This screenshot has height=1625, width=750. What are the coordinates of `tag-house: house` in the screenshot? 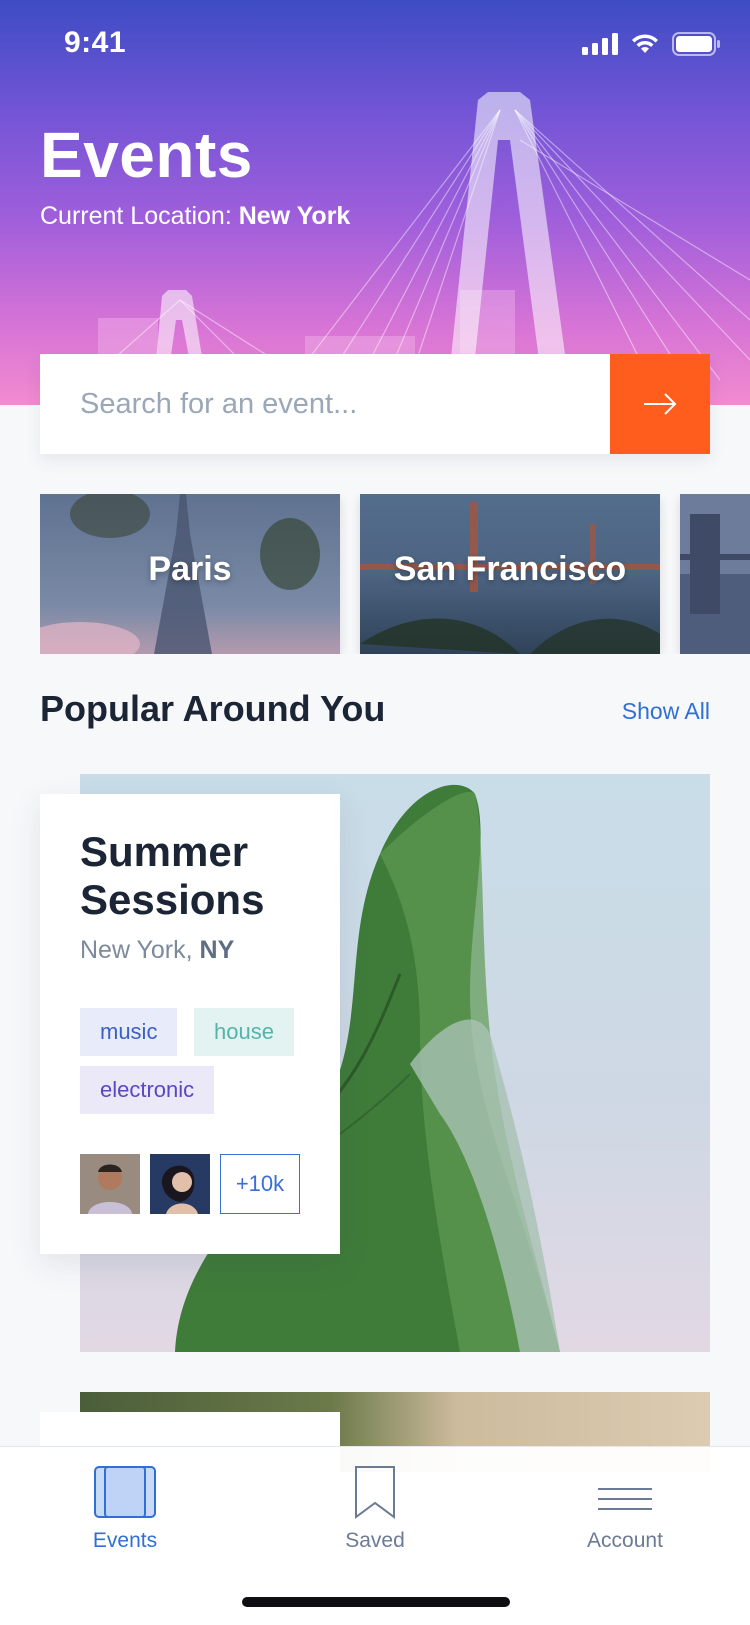 It's located at (244, 1032).